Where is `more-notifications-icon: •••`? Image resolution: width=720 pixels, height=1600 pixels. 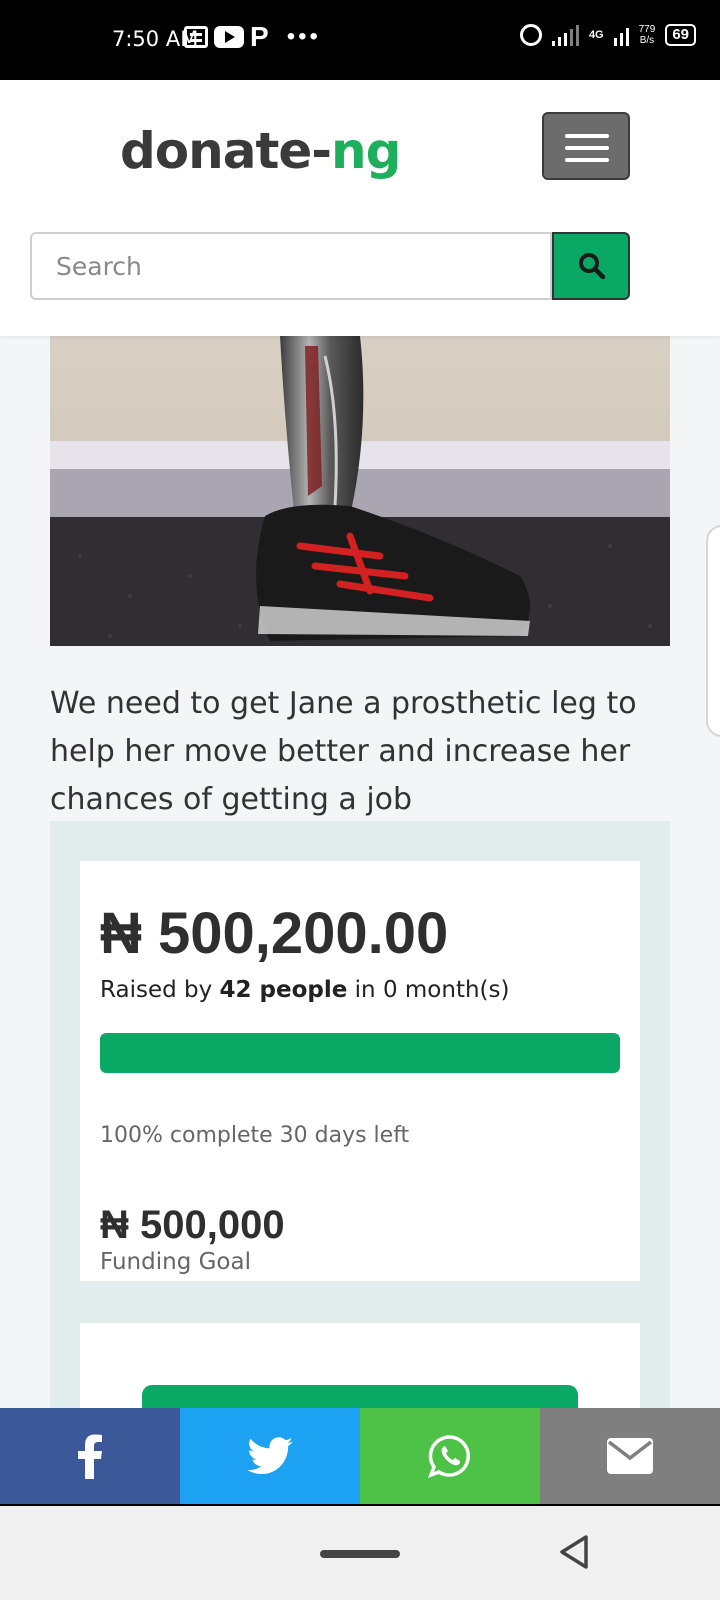 more-notifications-icon: ••• is located at coordinates (303, 36).